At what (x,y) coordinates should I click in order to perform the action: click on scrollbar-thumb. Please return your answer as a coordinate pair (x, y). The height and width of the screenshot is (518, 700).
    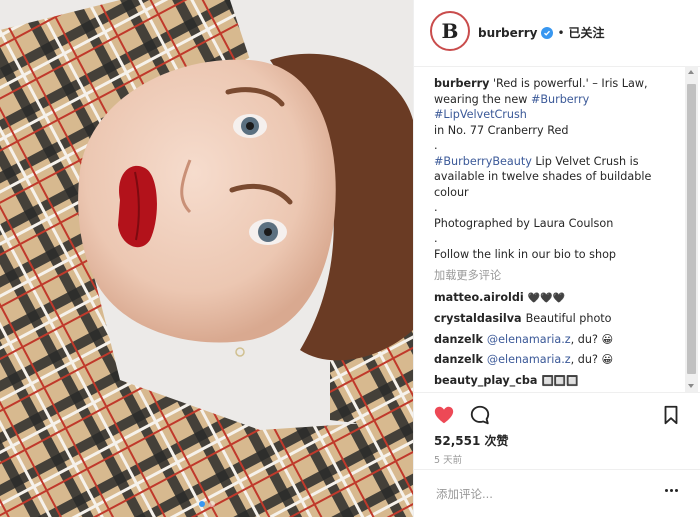
    Looking at the image, I should click on (691, 229).